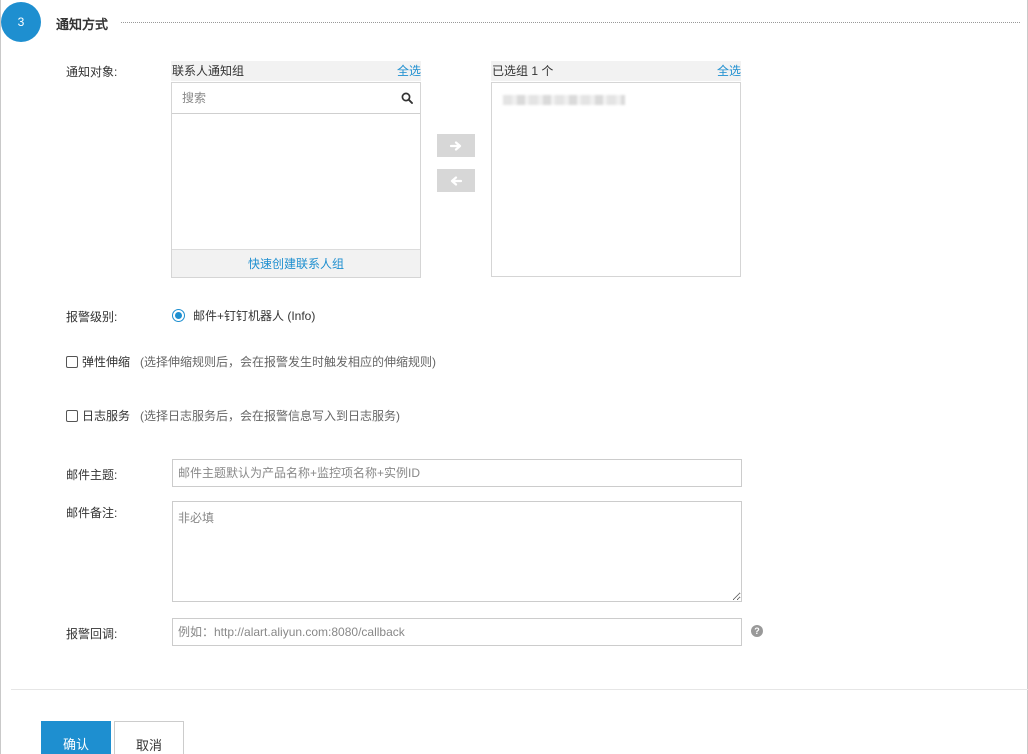 The height and width of the screenshot is (754, 1028). I want to click on arrow-left-icon, so click(456, 180).